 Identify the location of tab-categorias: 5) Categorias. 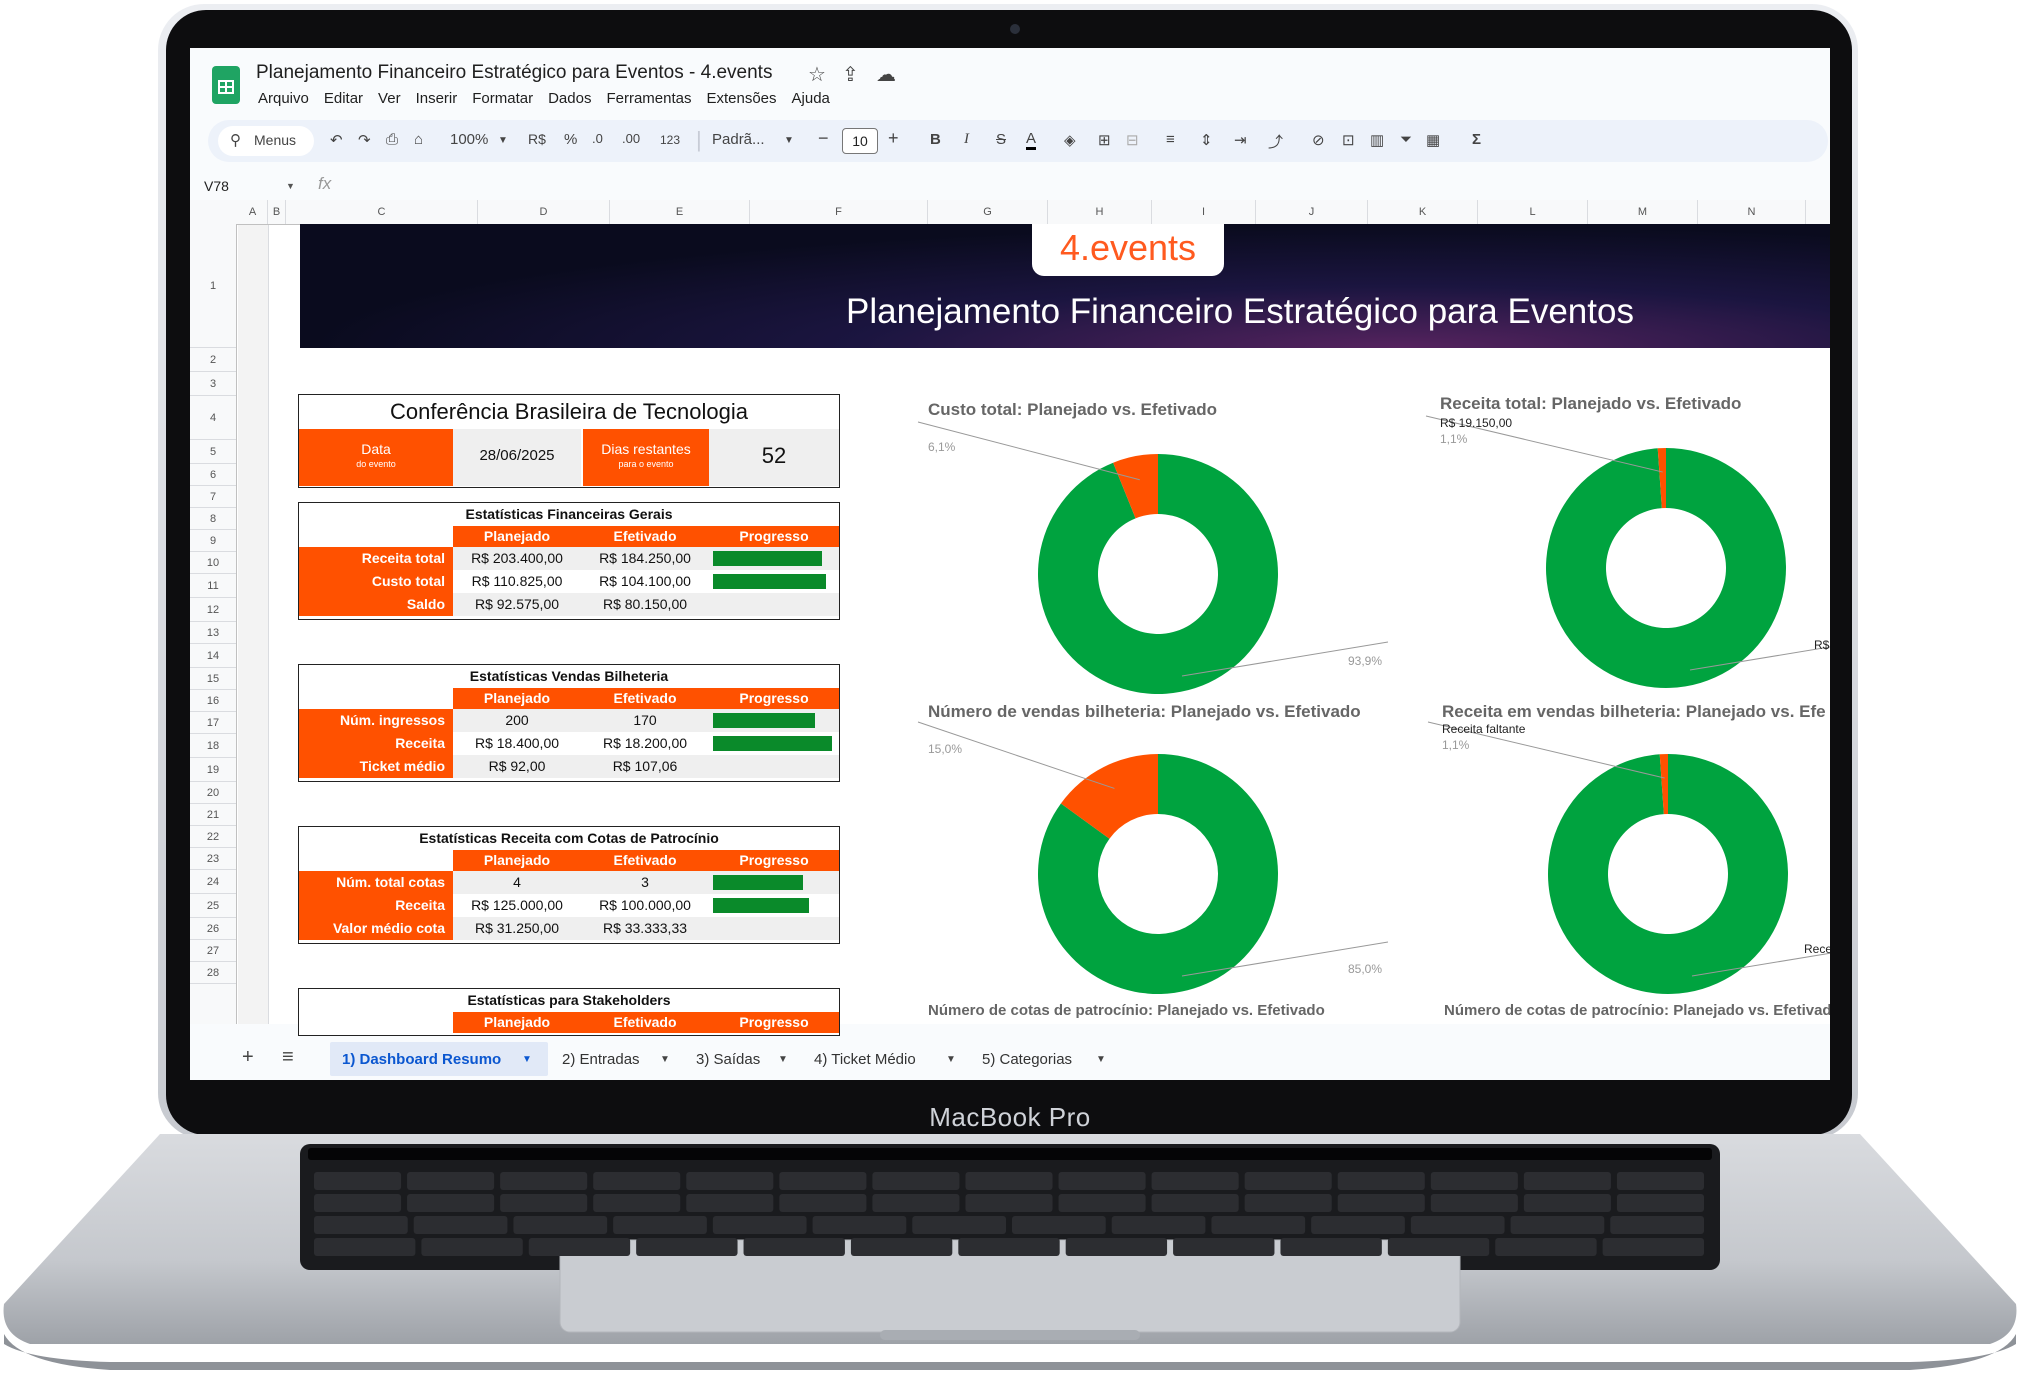
(1027, 1059).